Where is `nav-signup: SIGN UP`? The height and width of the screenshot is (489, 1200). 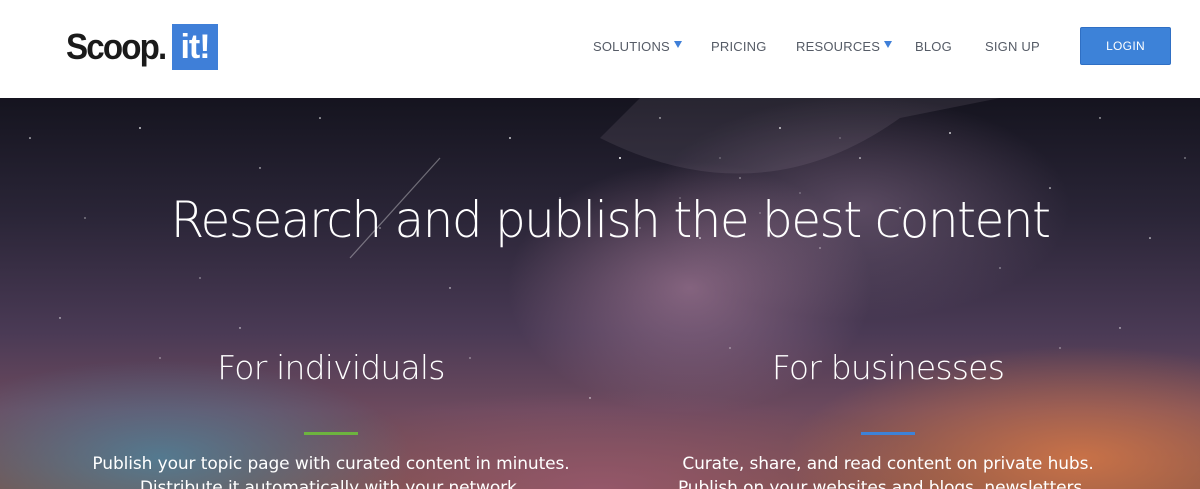 nav-signup: SIGN UP is located at coordinates (1012, 46).